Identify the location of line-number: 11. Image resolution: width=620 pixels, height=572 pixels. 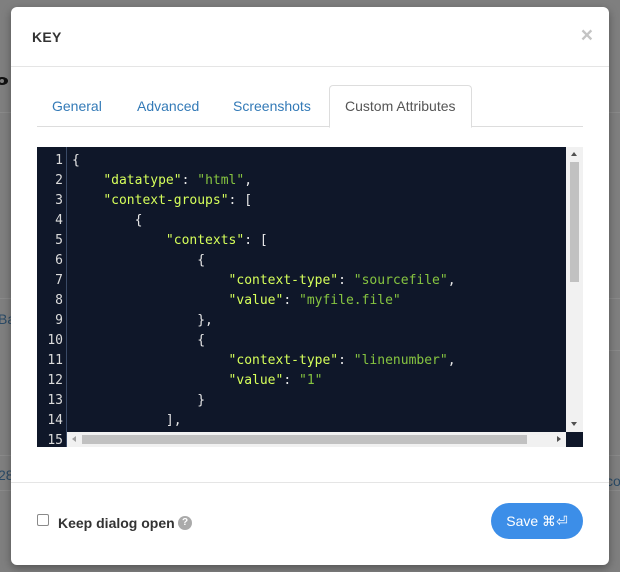
(55, 360).